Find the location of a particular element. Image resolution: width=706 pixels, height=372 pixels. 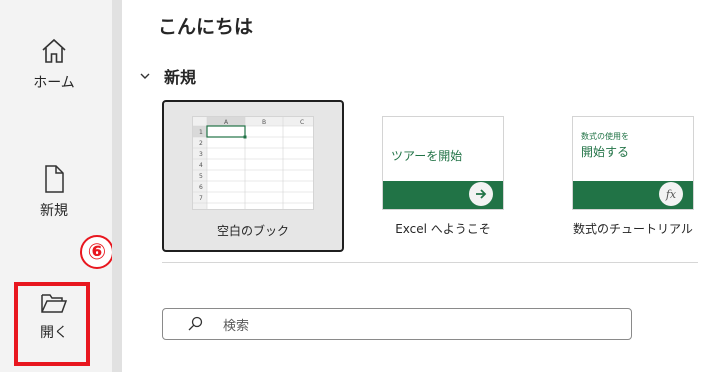

row-header: 3 is located at coordinates (201, 154).